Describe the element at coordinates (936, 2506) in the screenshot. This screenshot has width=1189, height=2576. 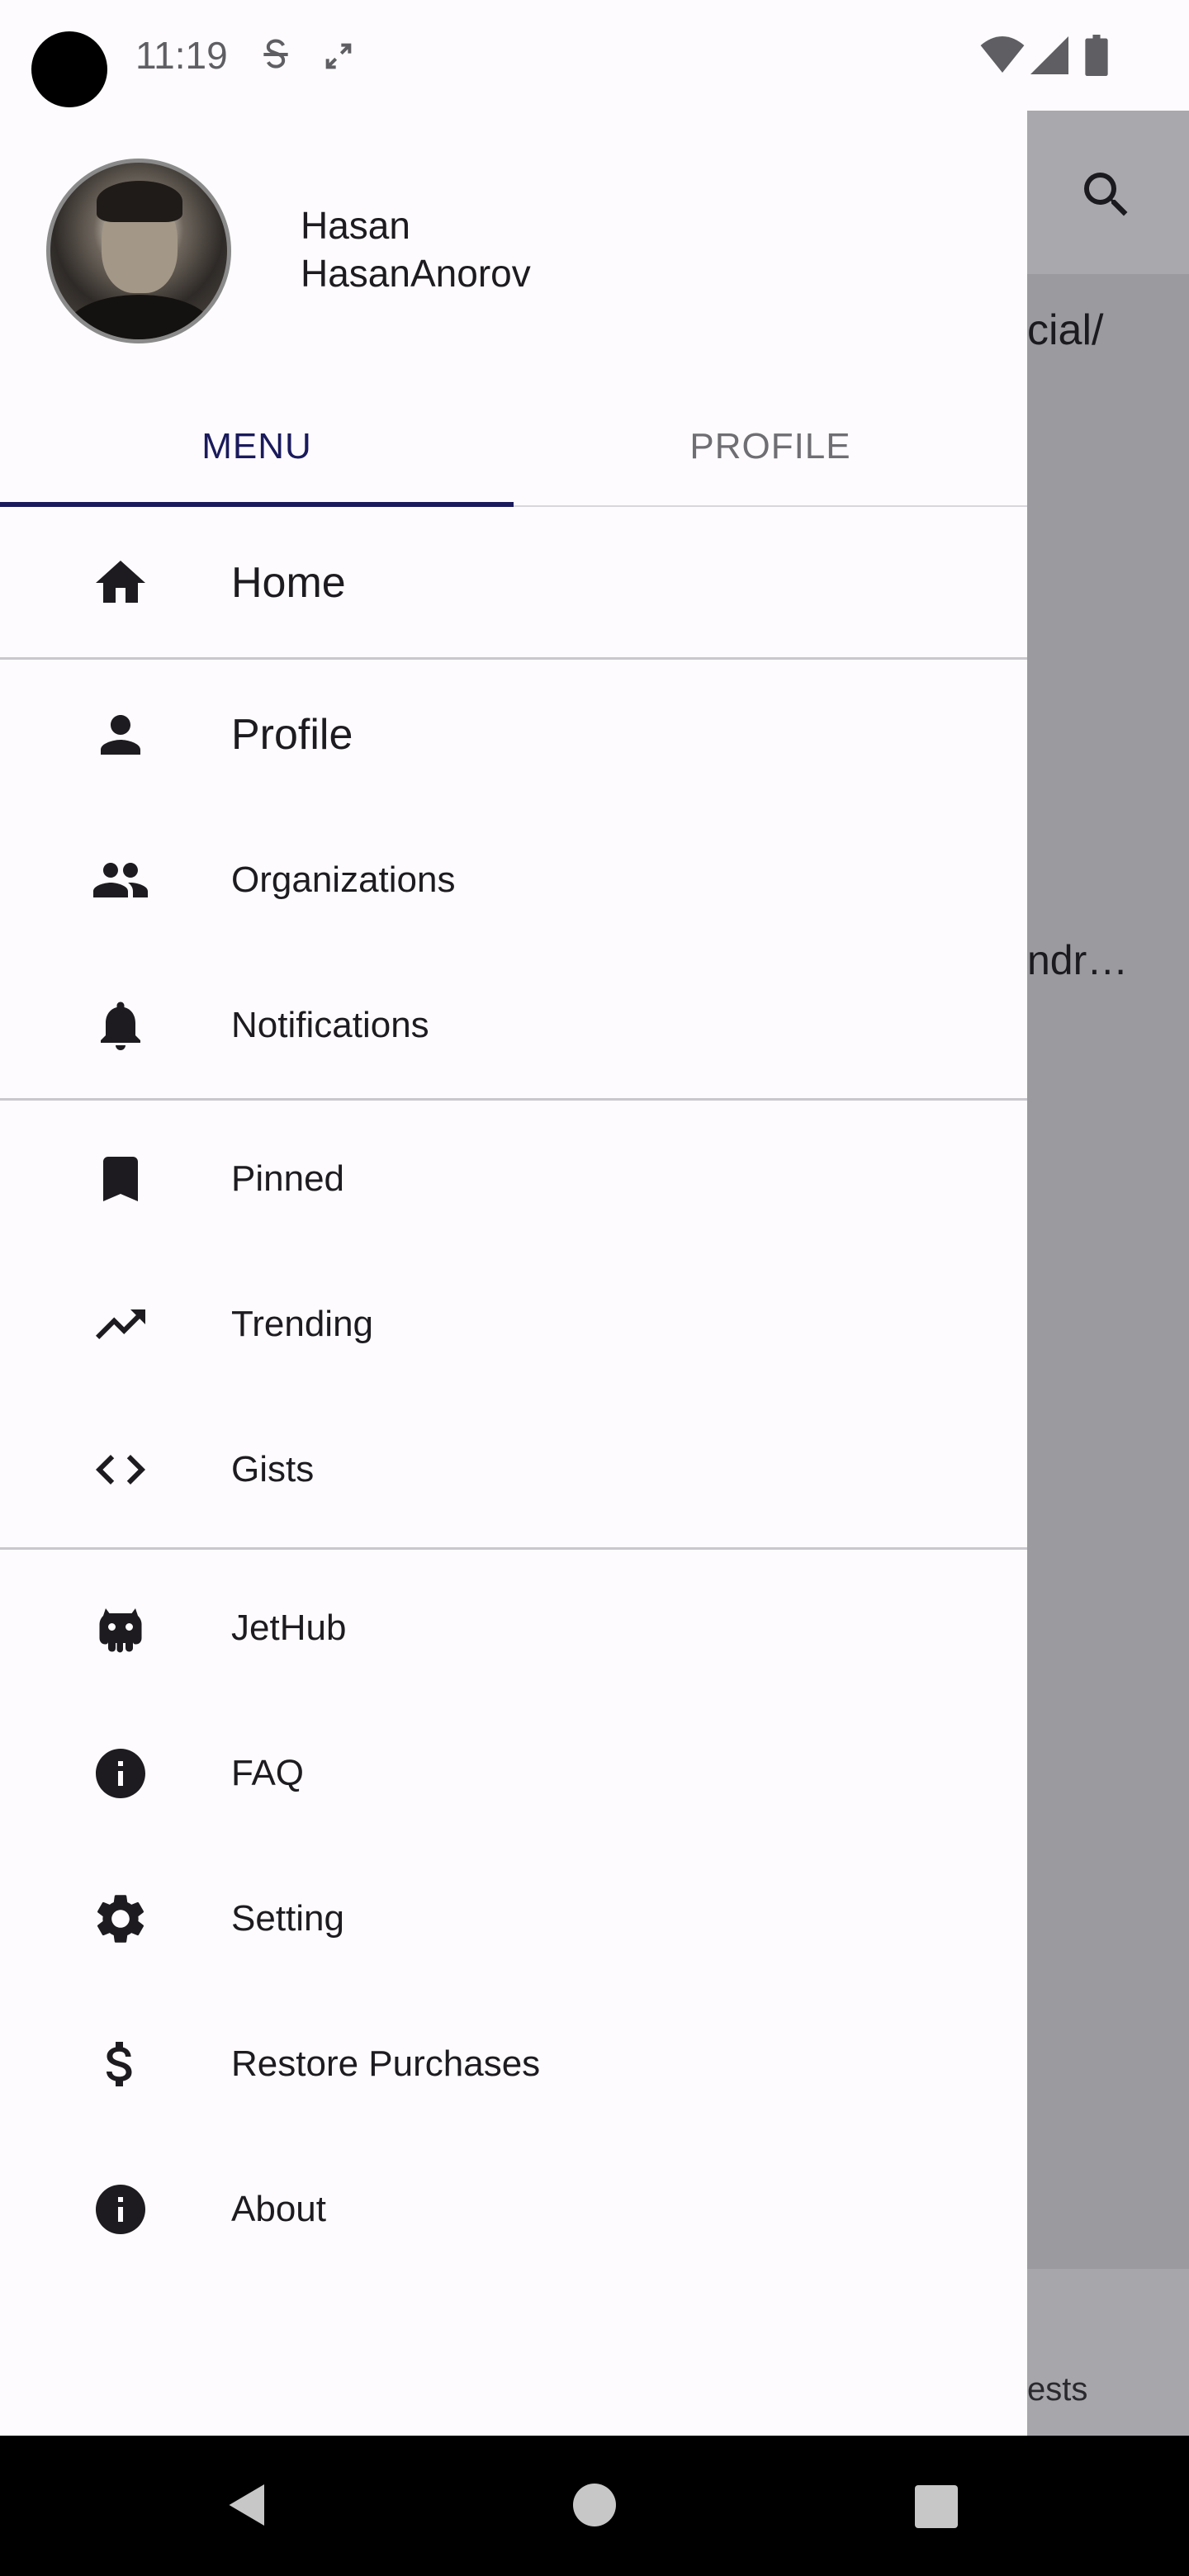
I see `recents-button` at that location.